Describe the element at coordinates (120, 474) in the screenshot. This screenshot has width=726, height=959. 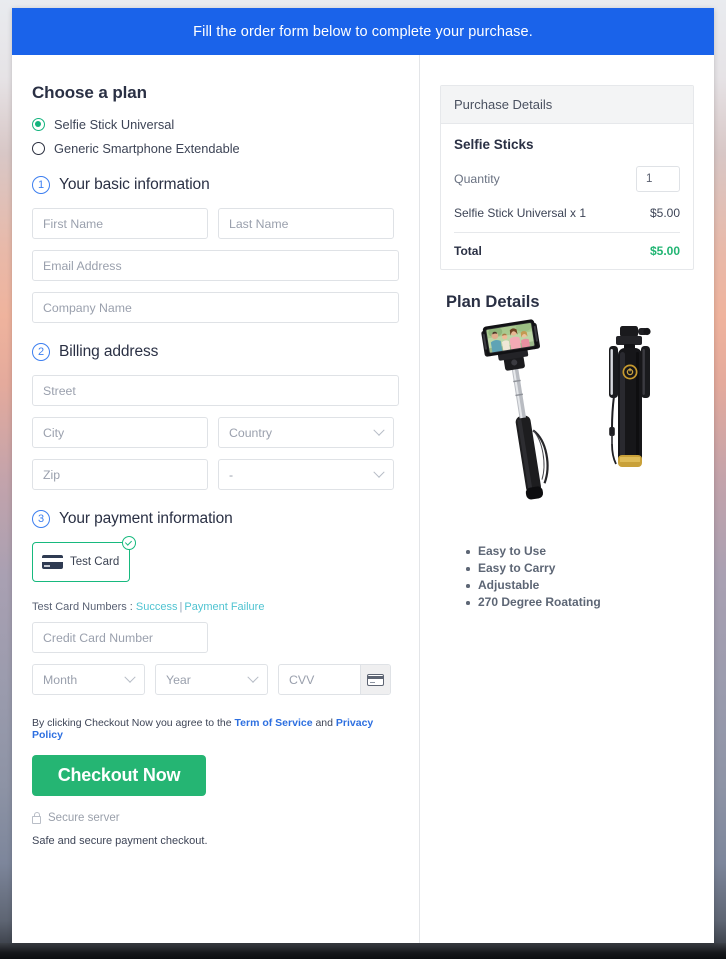
I see `zip-input: Zip` at that location.